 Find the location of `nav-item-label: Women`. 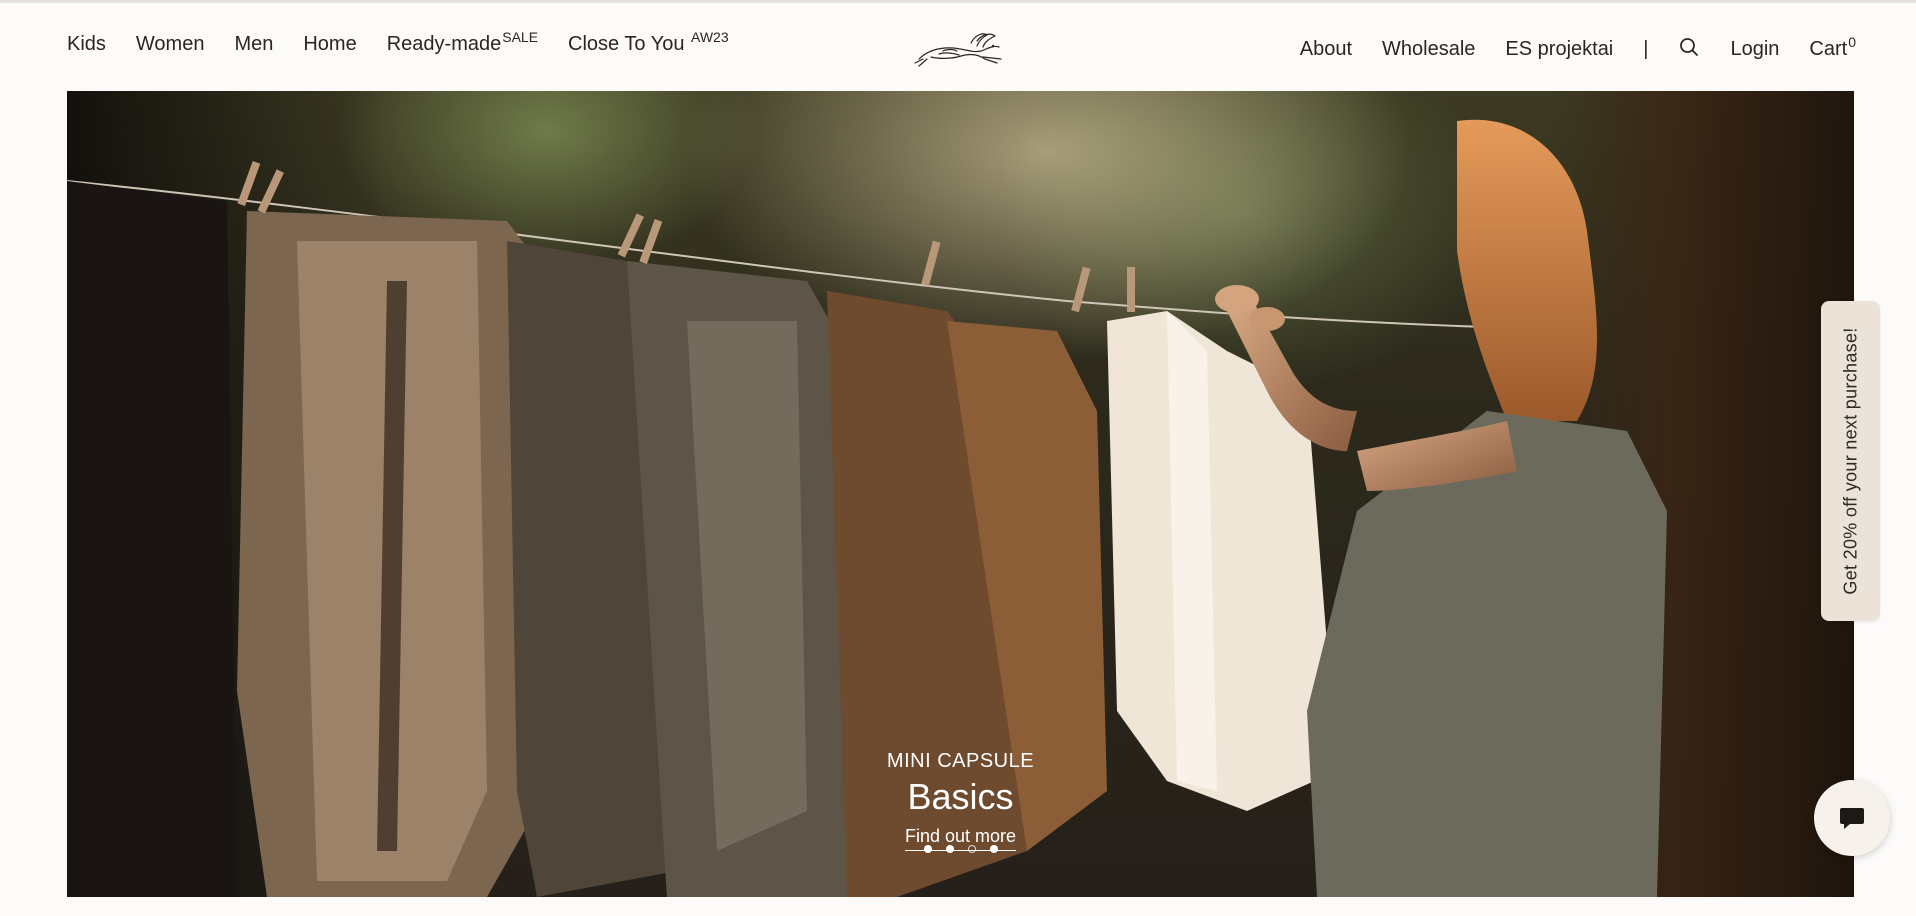

nav-item-label: Women is located at coordinates (170, 44).